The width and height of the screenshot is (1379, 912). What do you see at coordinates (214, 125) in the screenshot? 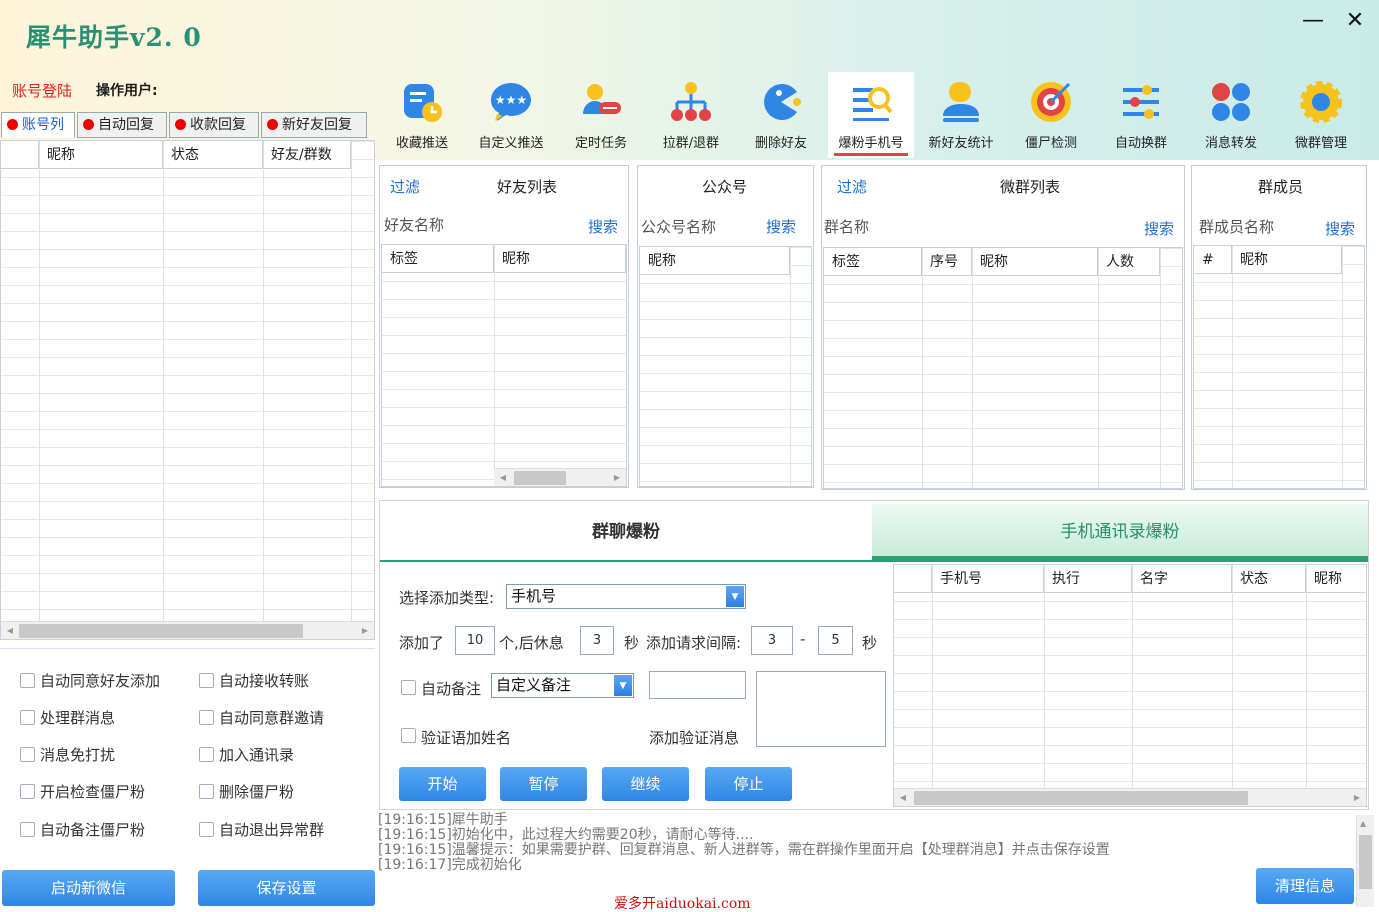
I see `tab-payment-reply: 收款回复` at bounding box center [214, 125].